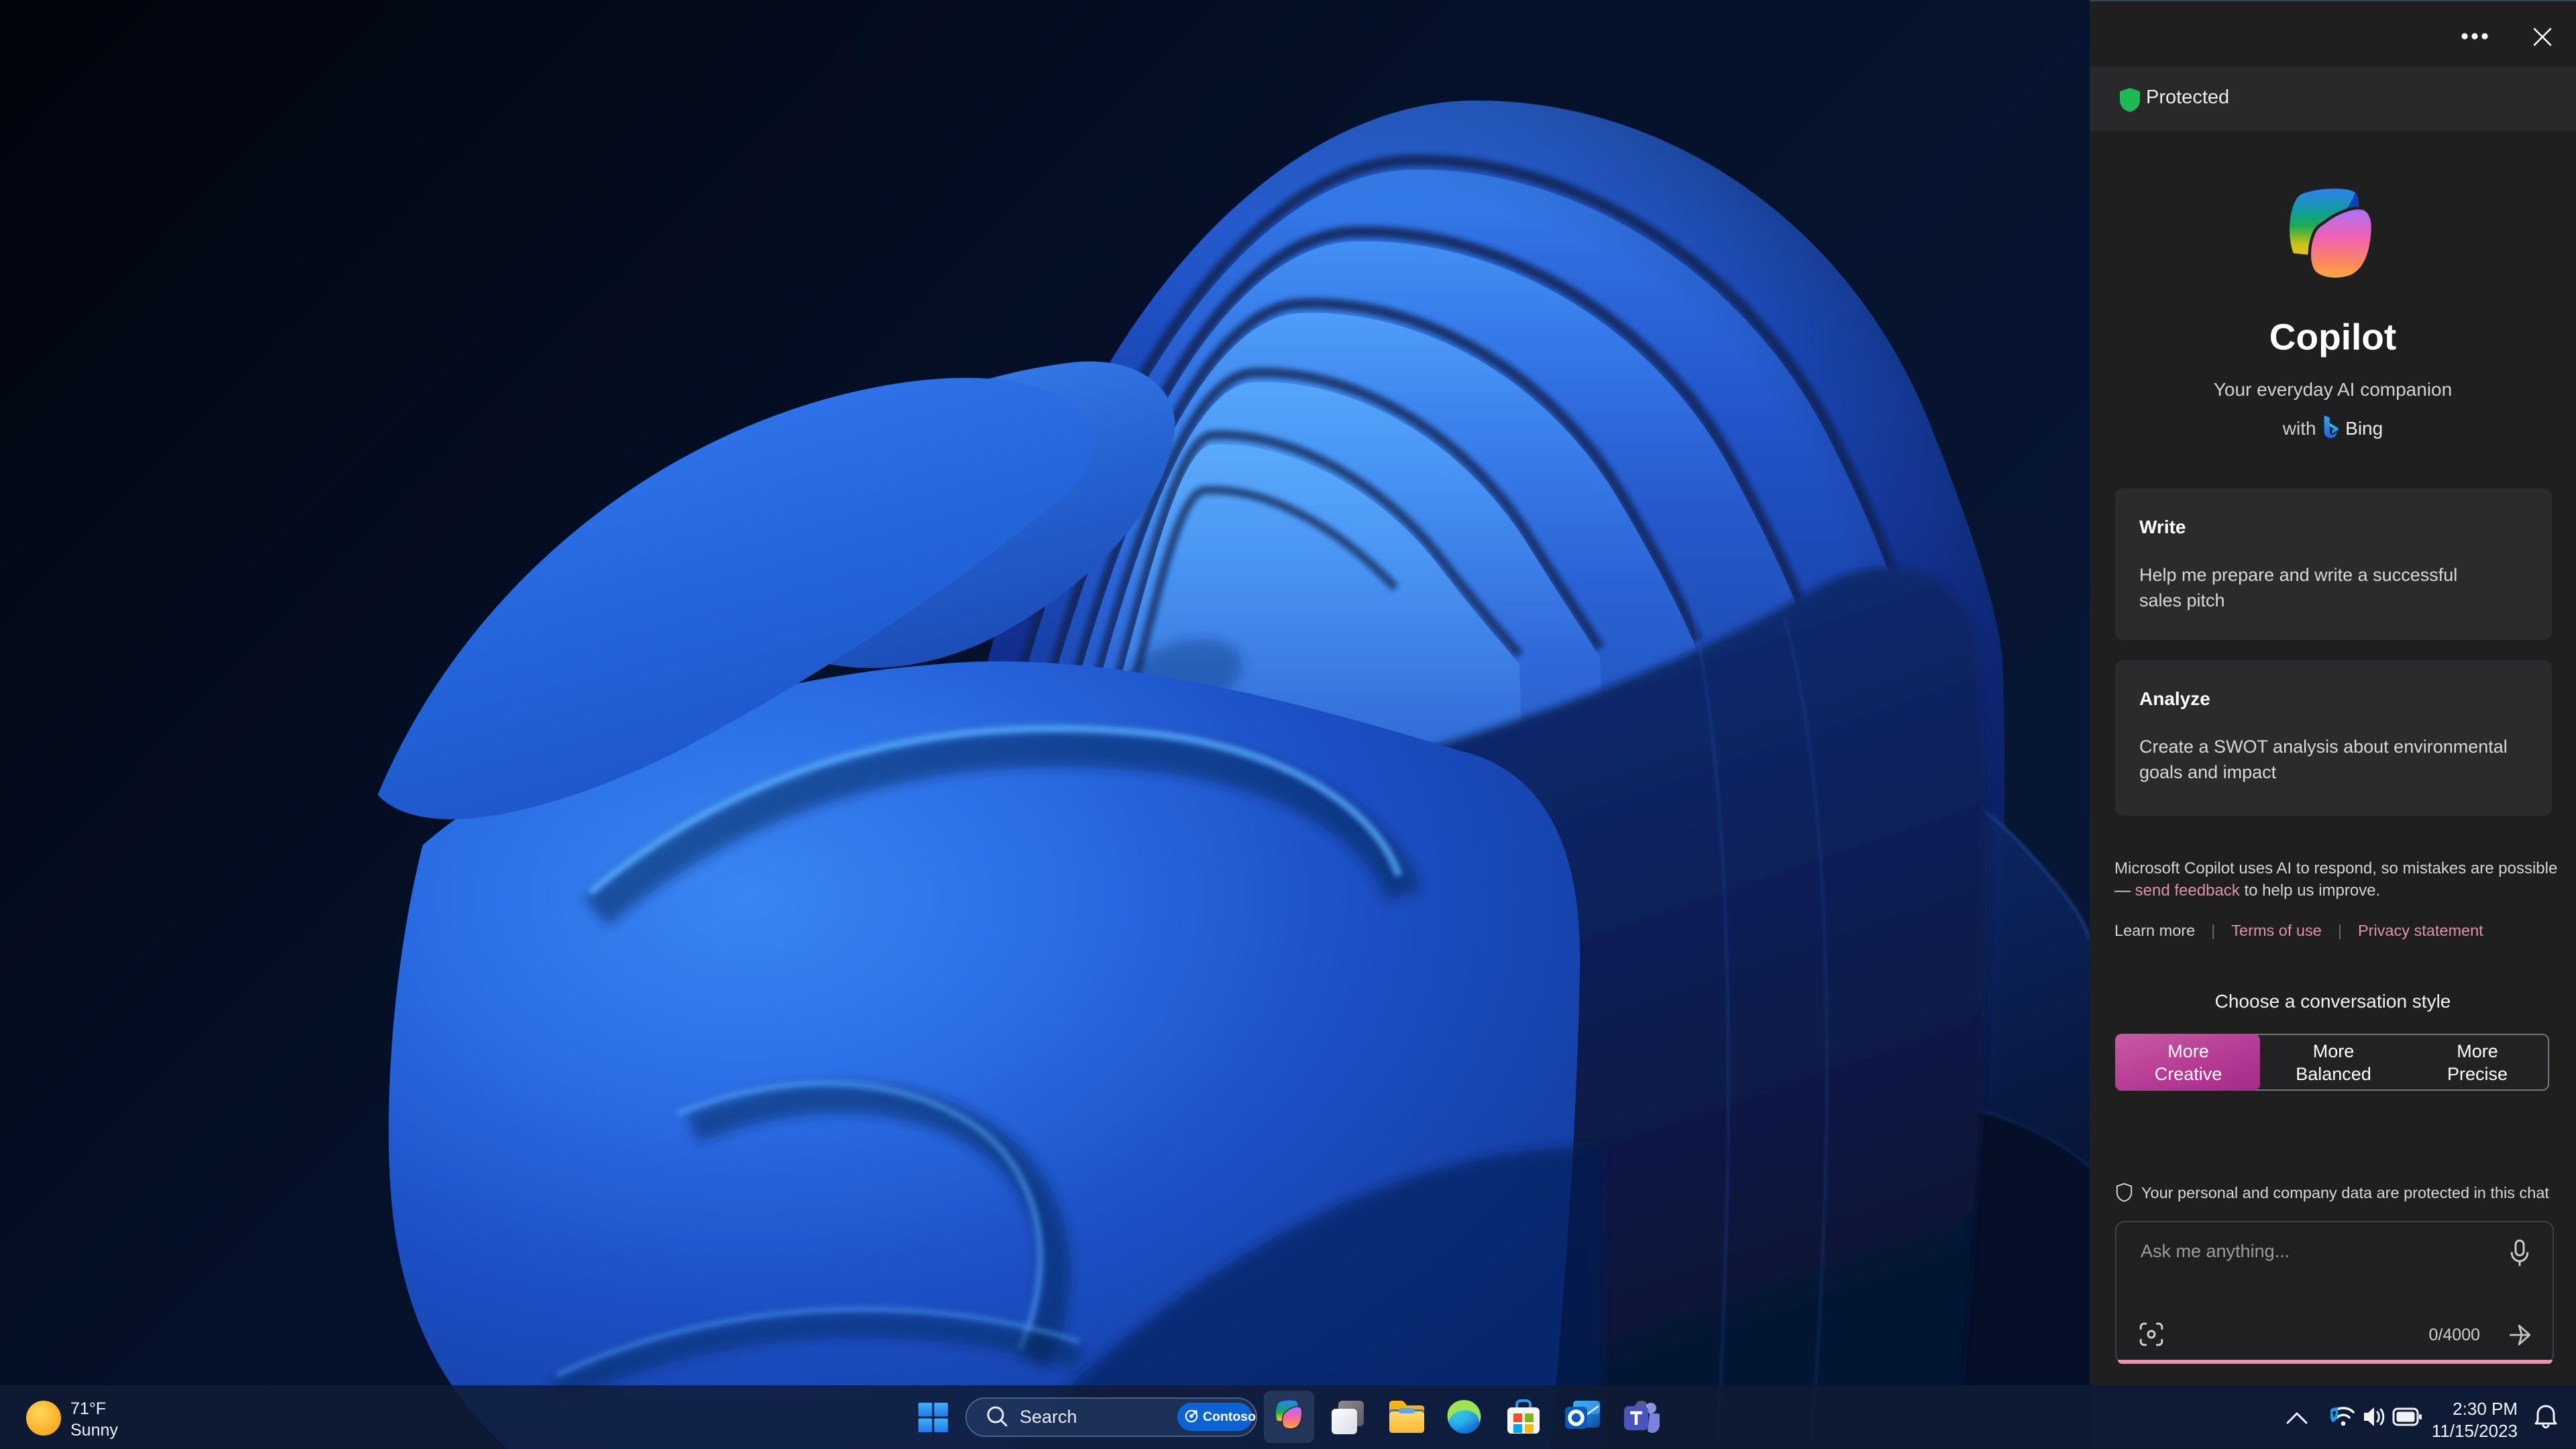  I want to click on svg-text: Search, so click(1048, 1417).